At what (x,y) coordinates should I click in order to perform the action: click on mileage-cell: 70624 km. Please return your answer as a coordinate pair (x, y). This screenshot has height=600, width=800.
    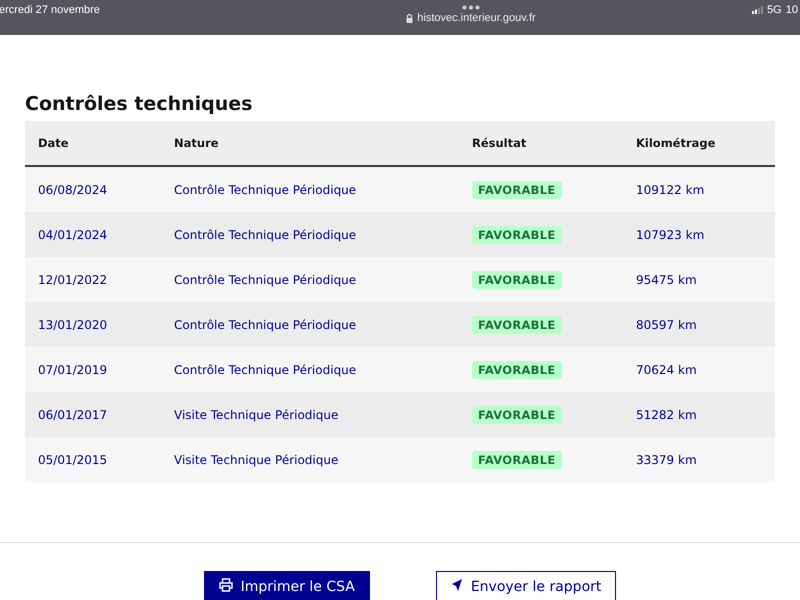
    Looking at the image, I should click on (666, 369).